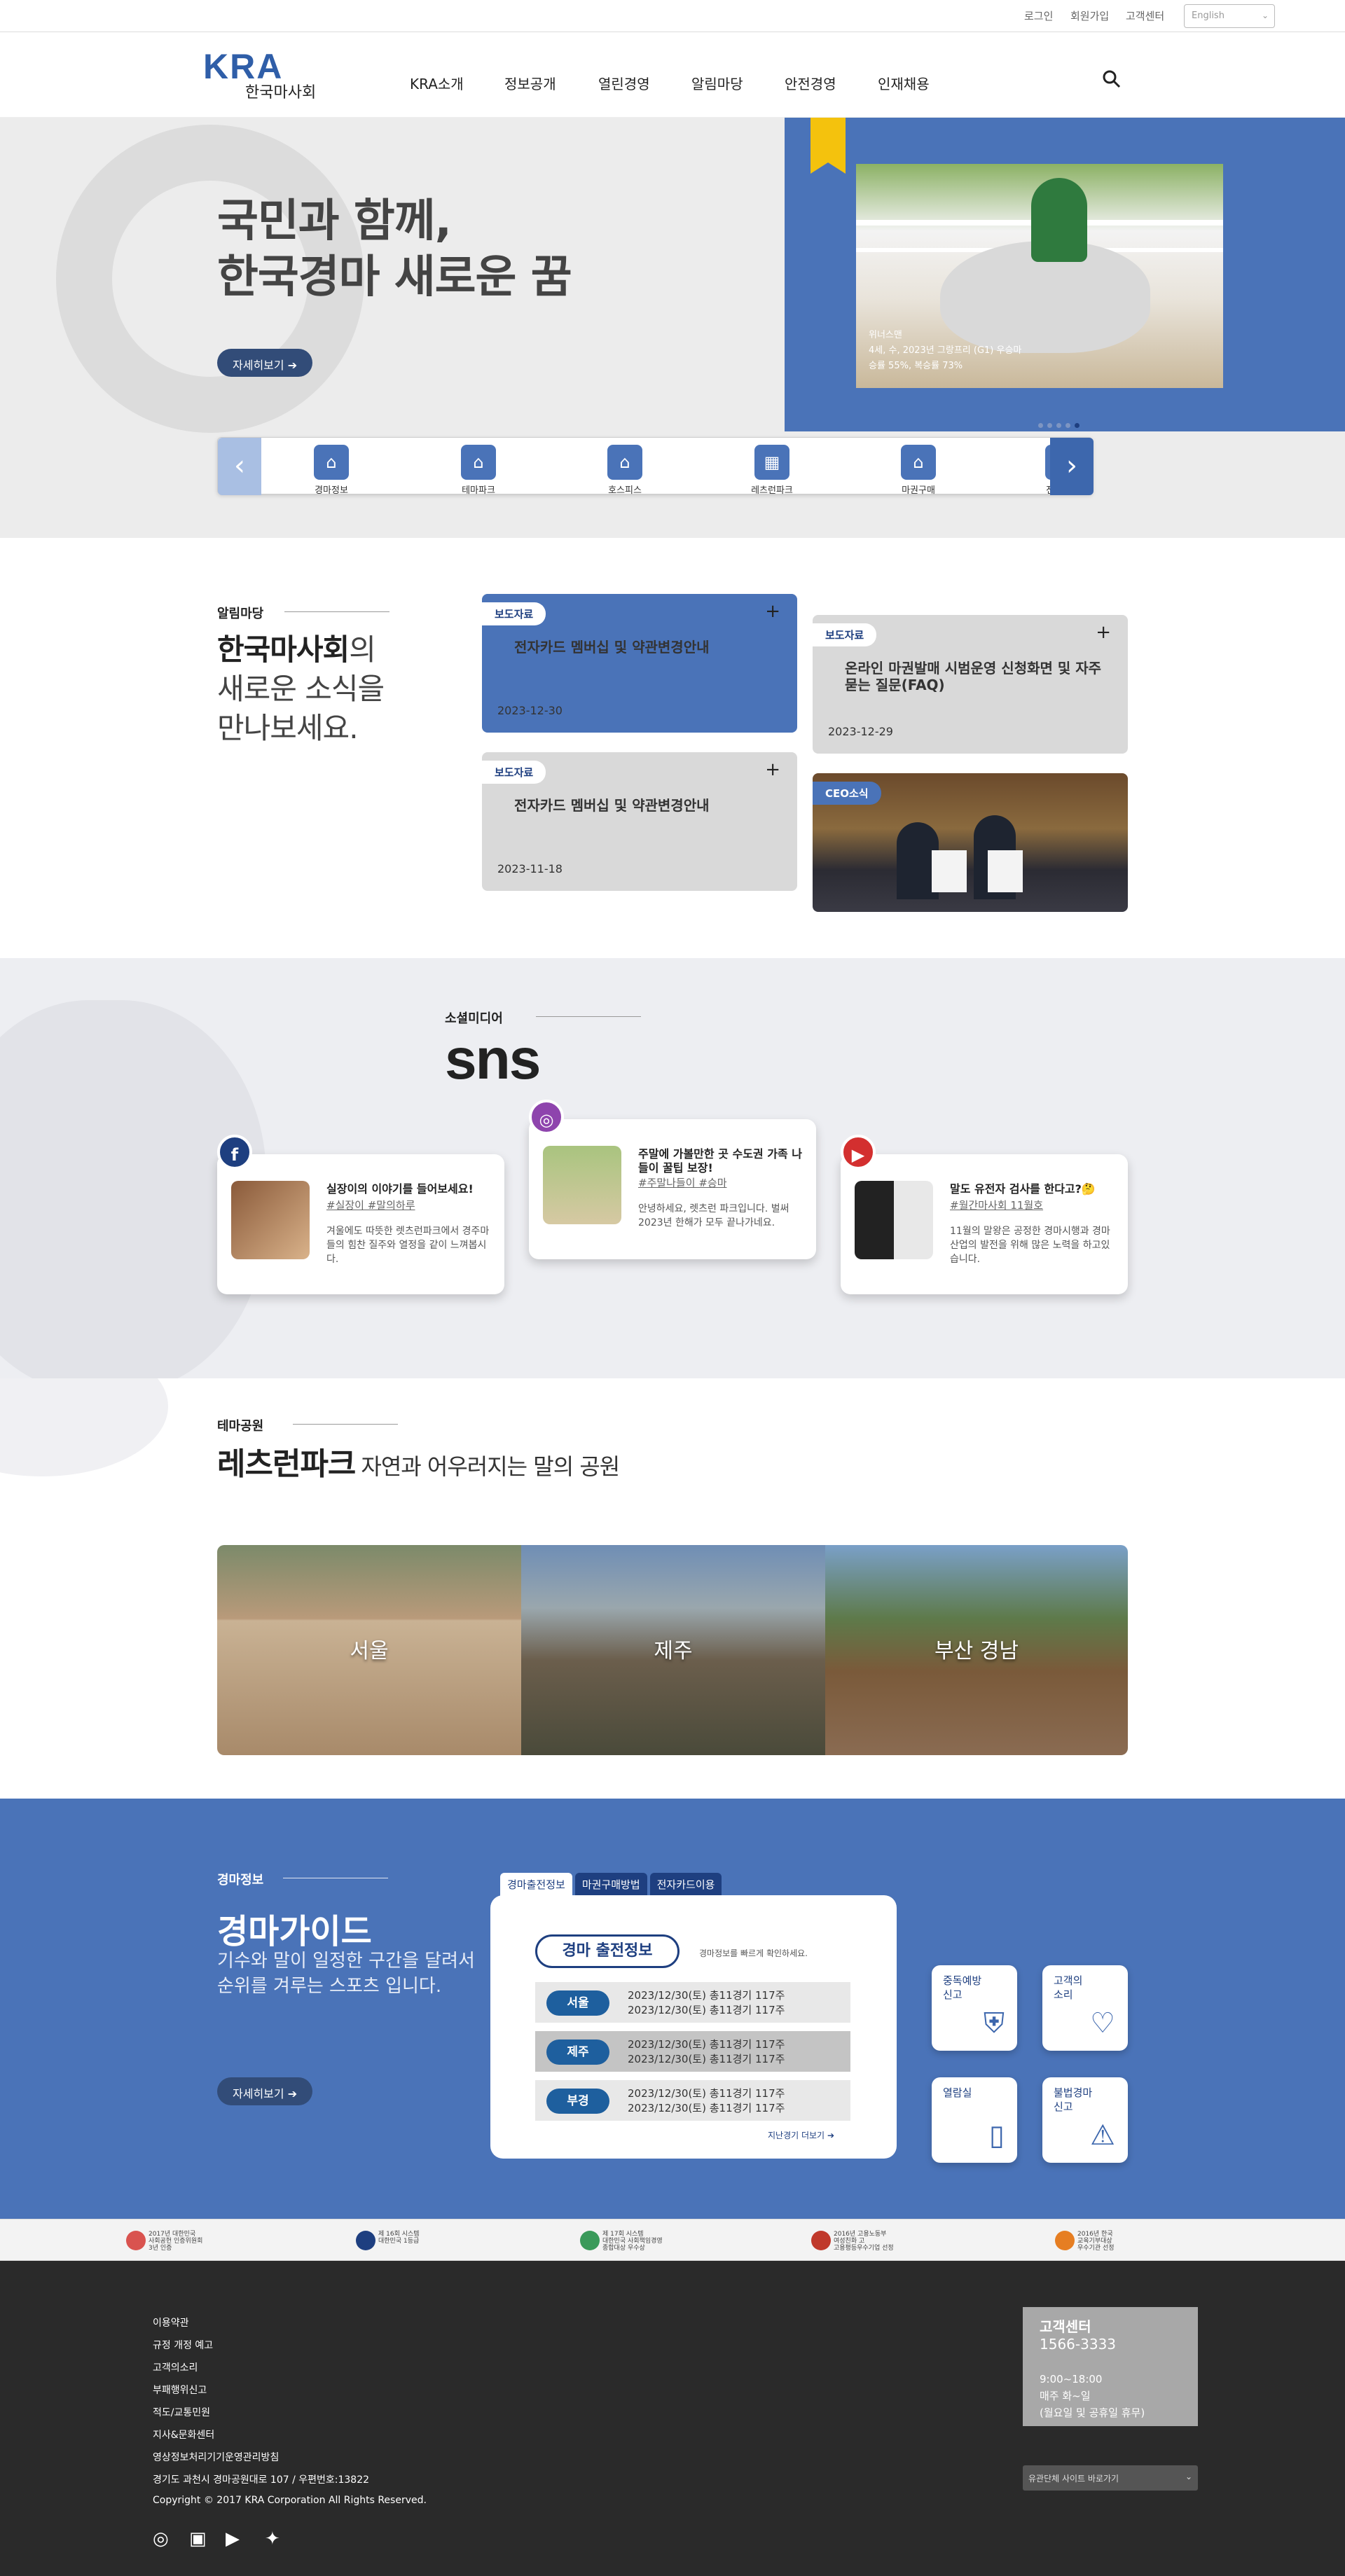 Image resolution: width=1345 pixels, height=2576 pixels. Describe the element at coordinates (183, 2345) in the screenshot. I see `footer-link-rules: 규정 개정 예고` at that location.